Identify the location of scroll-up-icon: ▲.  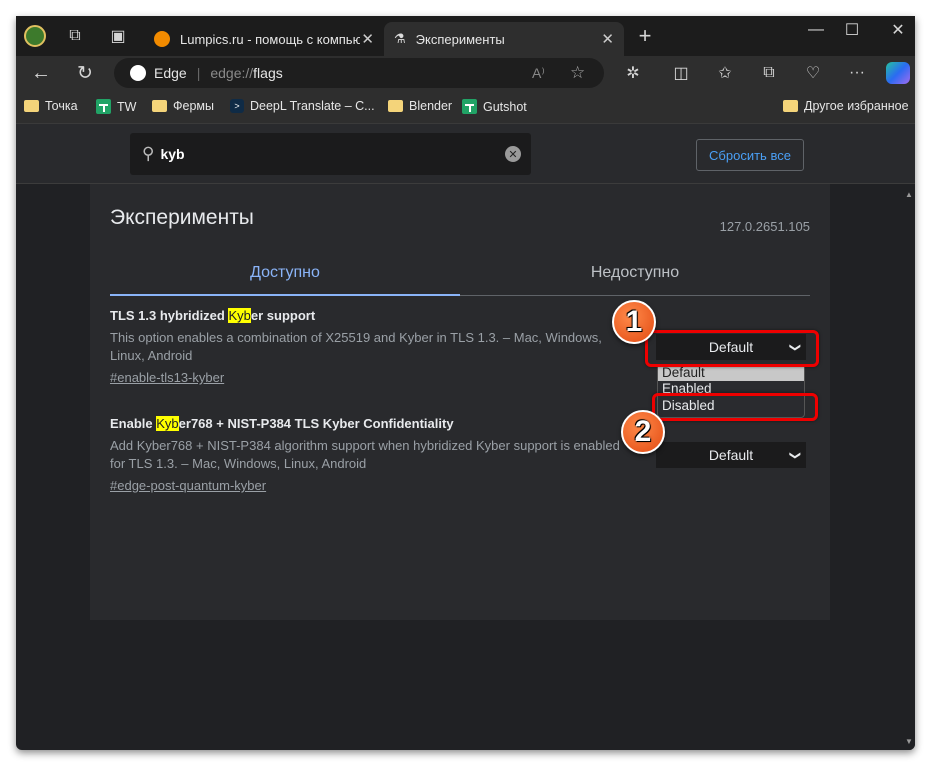
(909, 194).